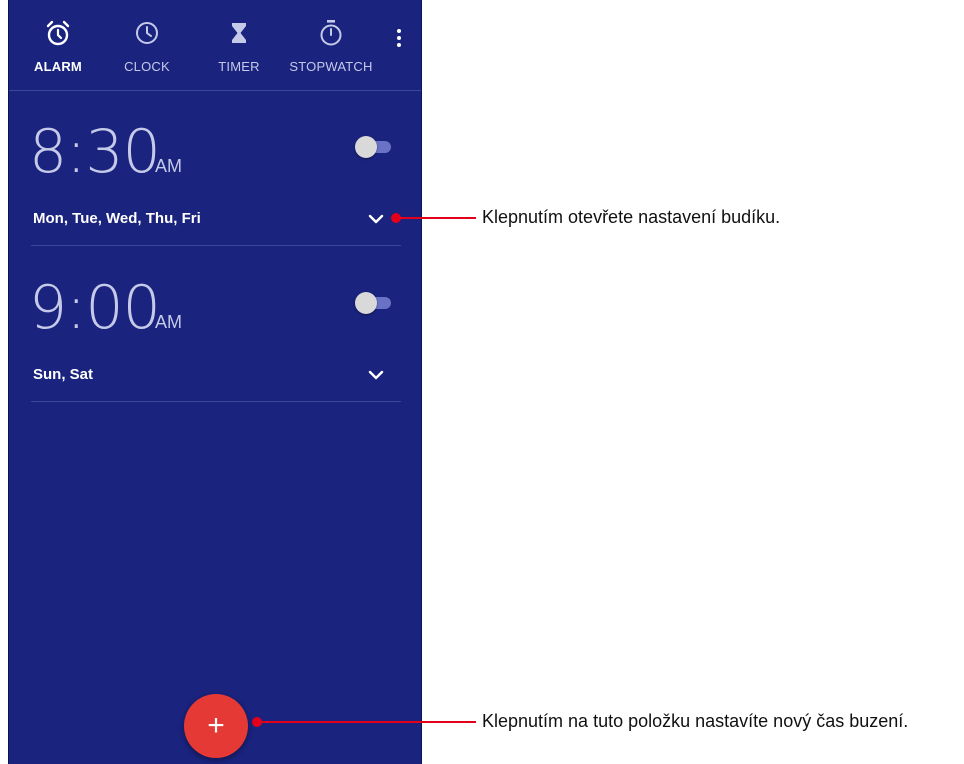  What do you see at coordinates (239, 33) in the screenshot?
I see `hourglass-icon` at bounding box center [239, 33].